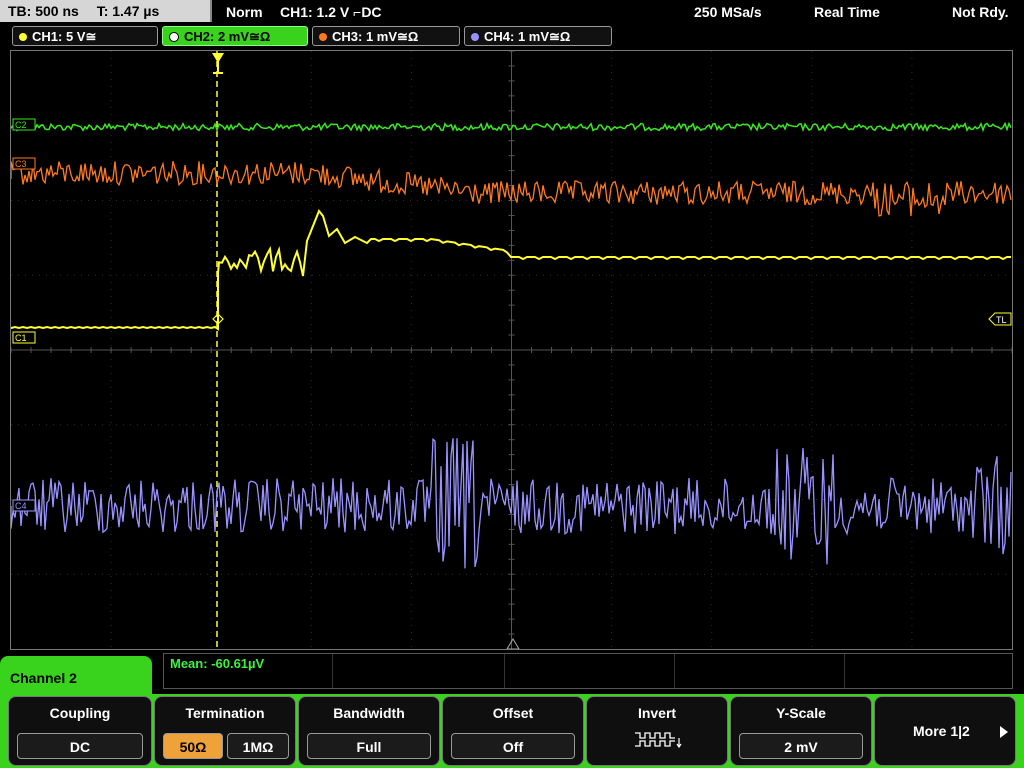 The image size is (1024, 768). What do you see at coordinates (76, 678) in the screenshot?
I see `channel-menu-title: Channel 2` at bounding box center [76, 678].